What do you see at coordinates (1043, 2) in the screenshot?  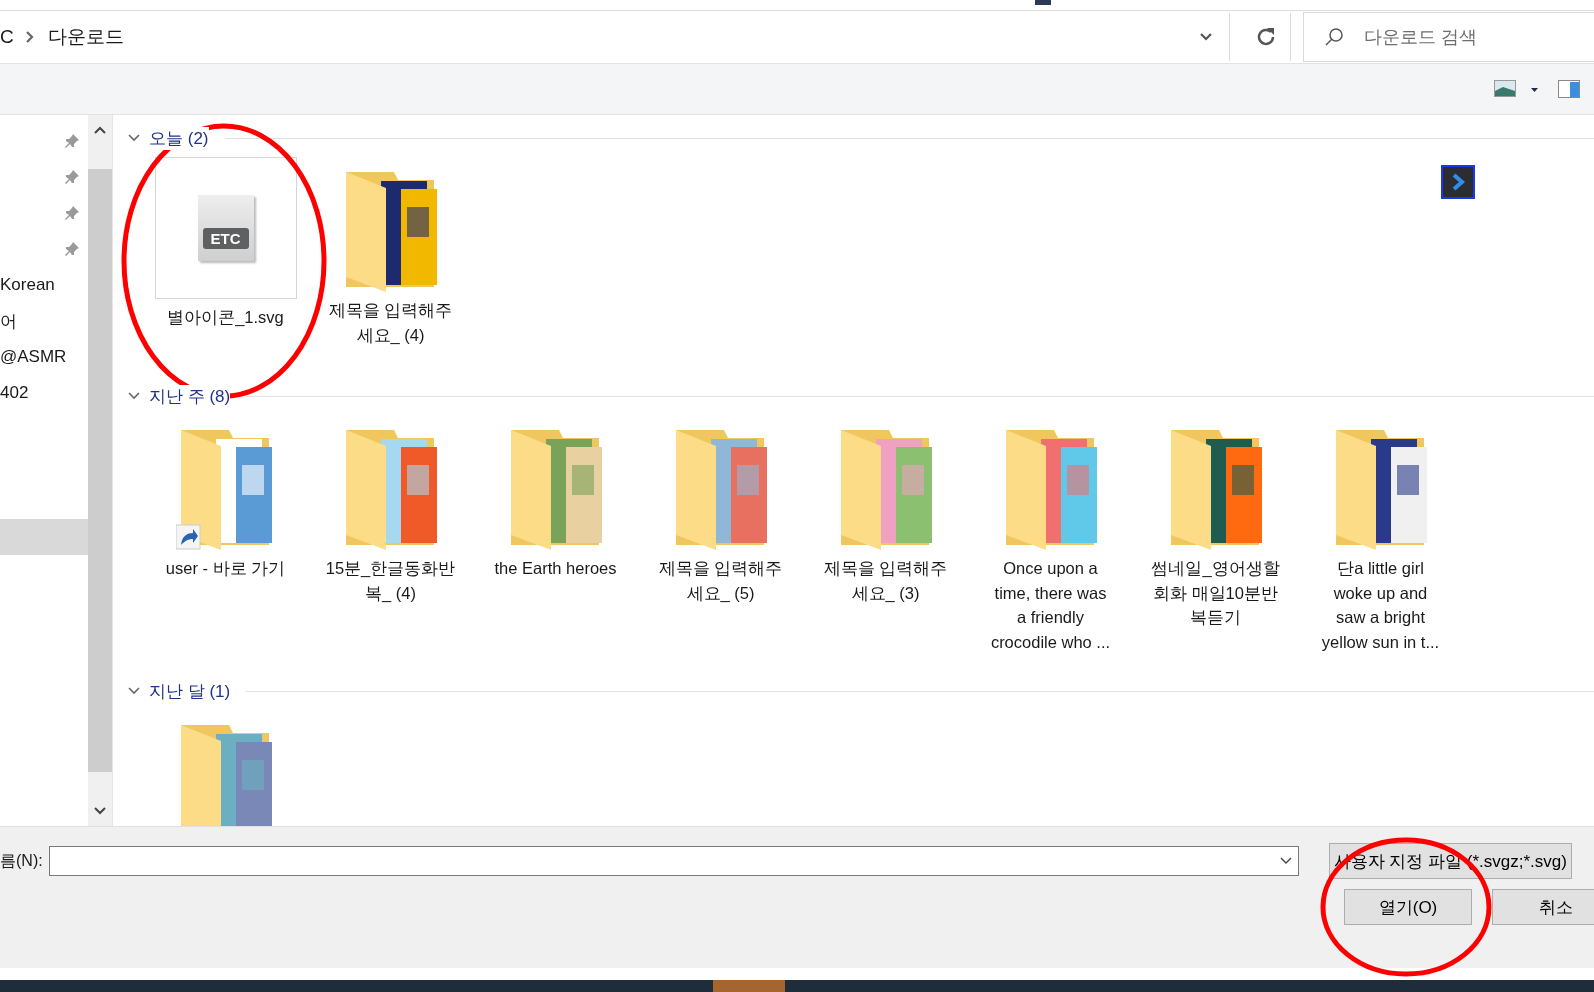 I see `window-edge-marker` at bounding box center [1043, 2].